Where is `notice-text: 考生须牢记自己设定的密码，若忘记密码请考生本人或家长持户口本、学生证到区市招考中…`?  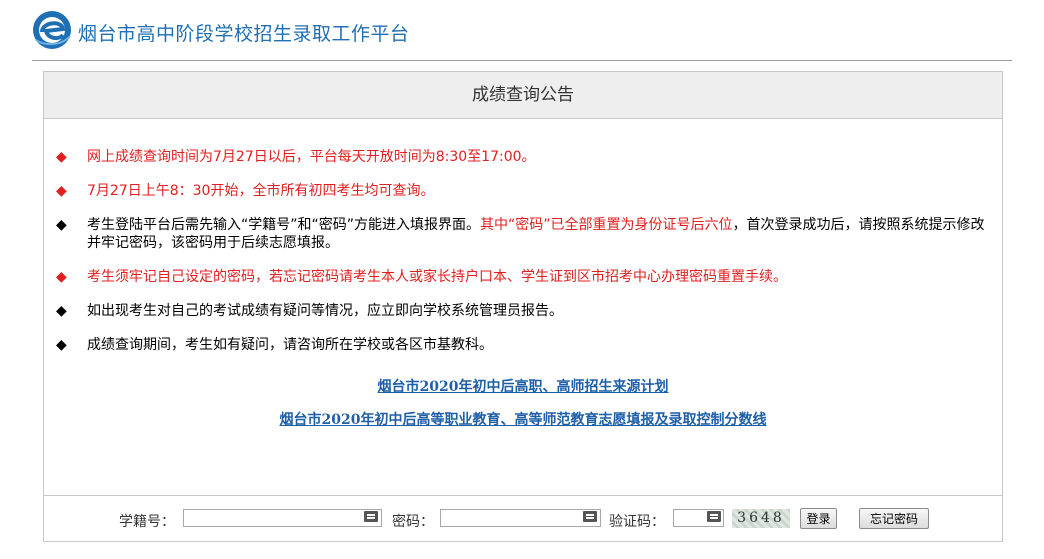
notice-text: 考生须牢记自己设定的密码，若忘记密码请考生本人或家长持户口本、学生证到区市招考中… is located at coordinates (437, 277).